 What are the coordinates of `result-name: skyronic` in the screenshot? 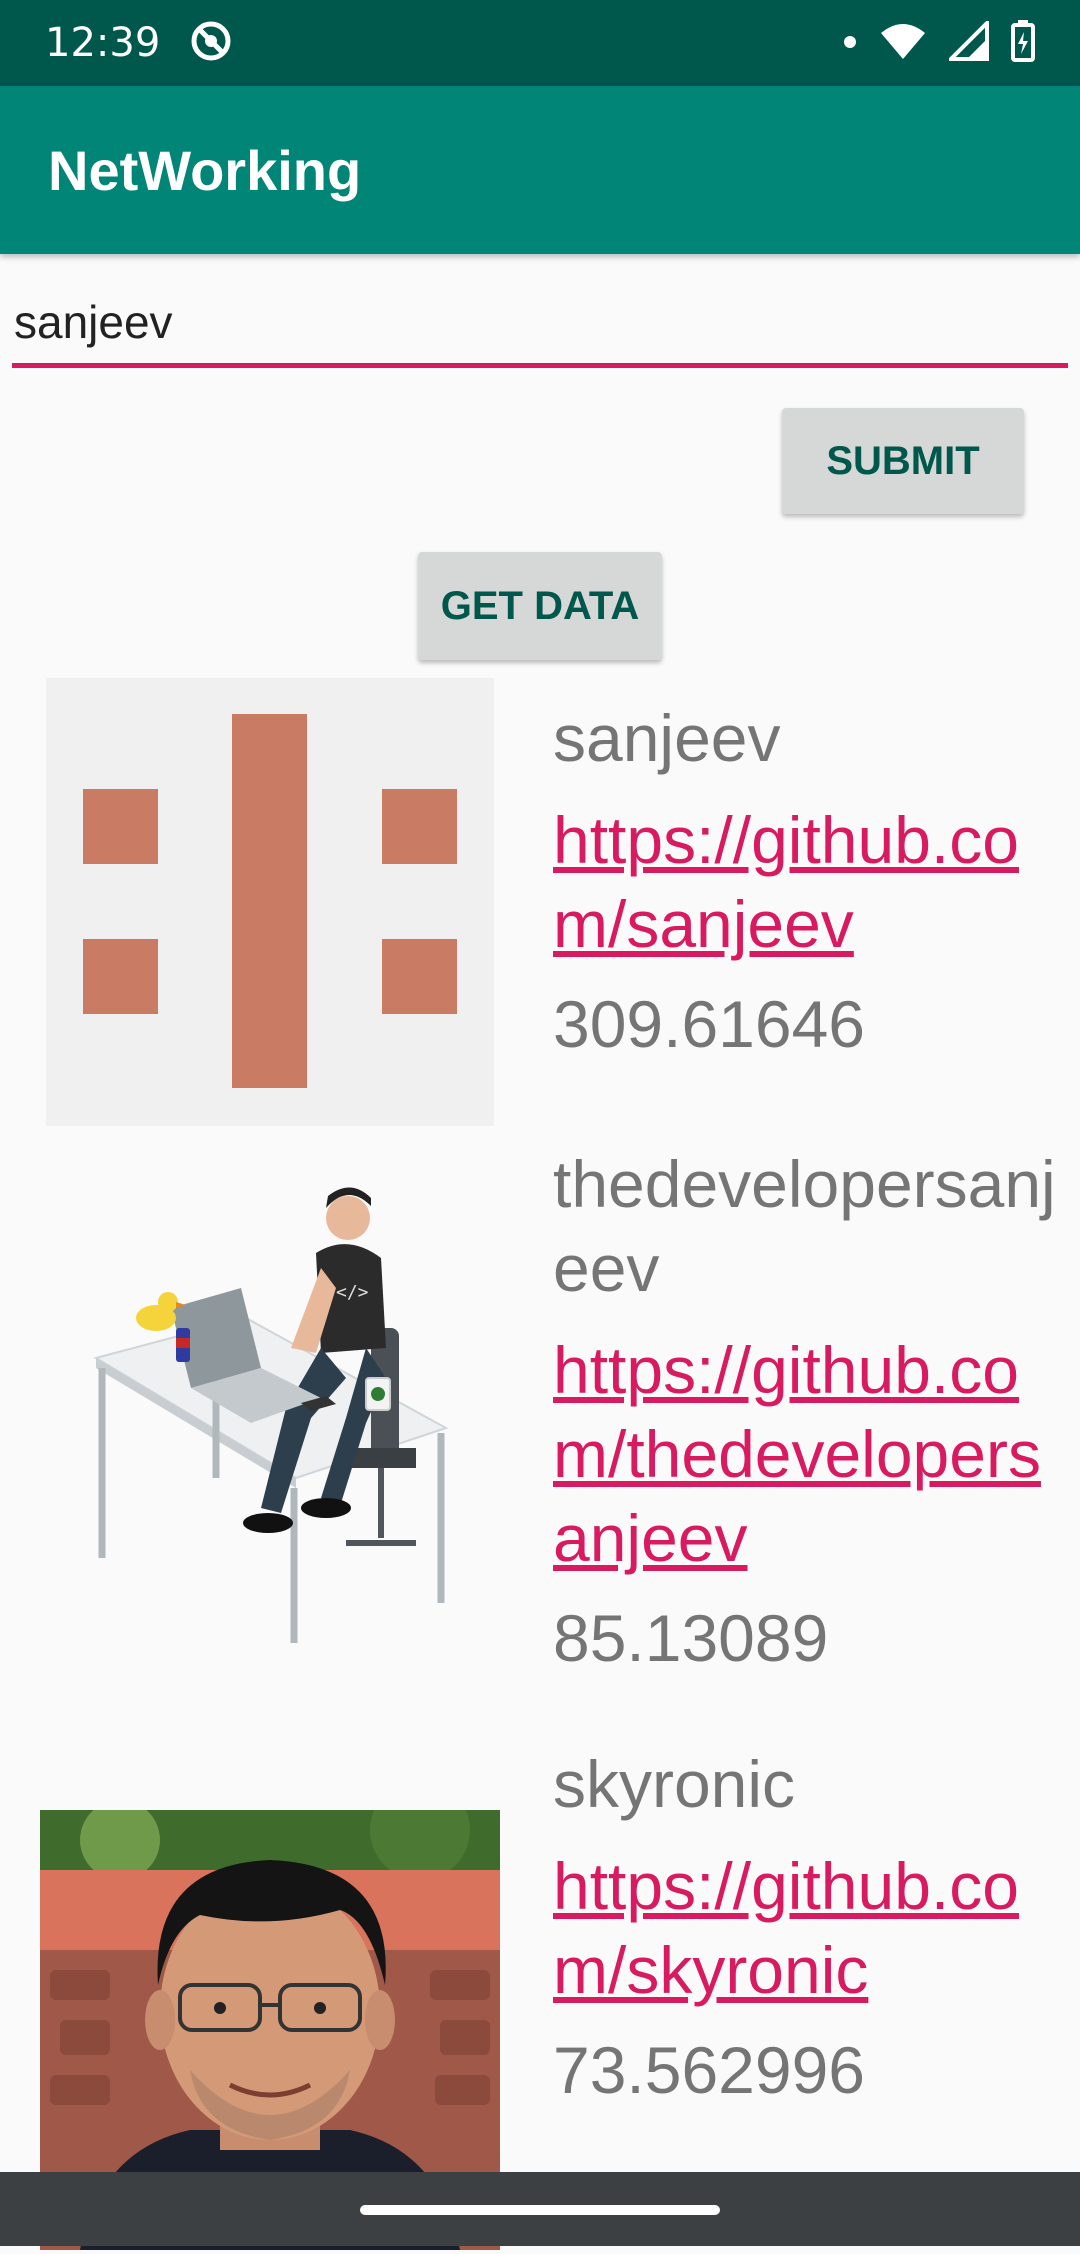 It's located at (674, 1784).